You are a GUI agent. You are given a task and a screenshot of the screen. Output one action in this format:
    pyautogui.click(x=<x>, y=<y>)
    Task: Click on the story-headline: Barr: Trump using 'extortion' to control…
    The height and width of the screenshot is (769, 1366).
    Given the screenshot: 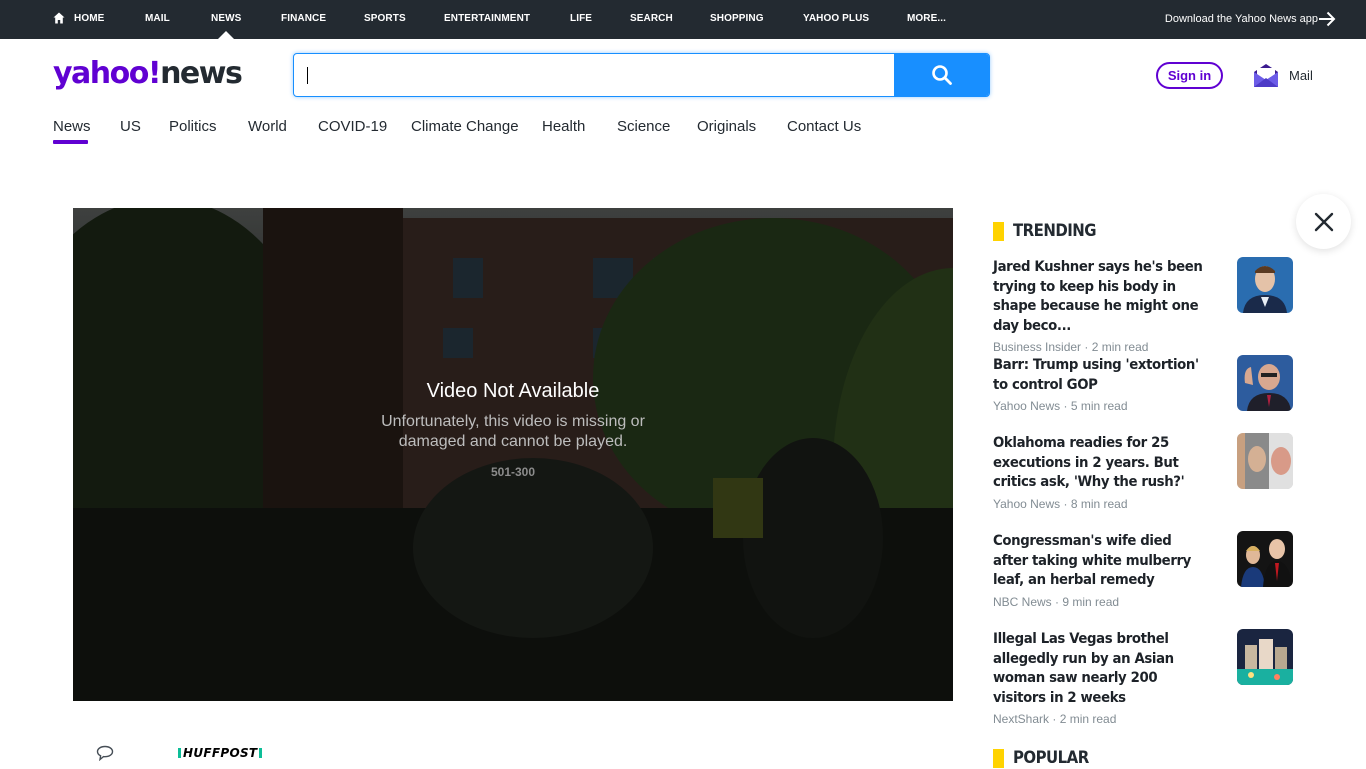 What is the action you would take?
    pyautogui.click(x=1100, y=375)
    